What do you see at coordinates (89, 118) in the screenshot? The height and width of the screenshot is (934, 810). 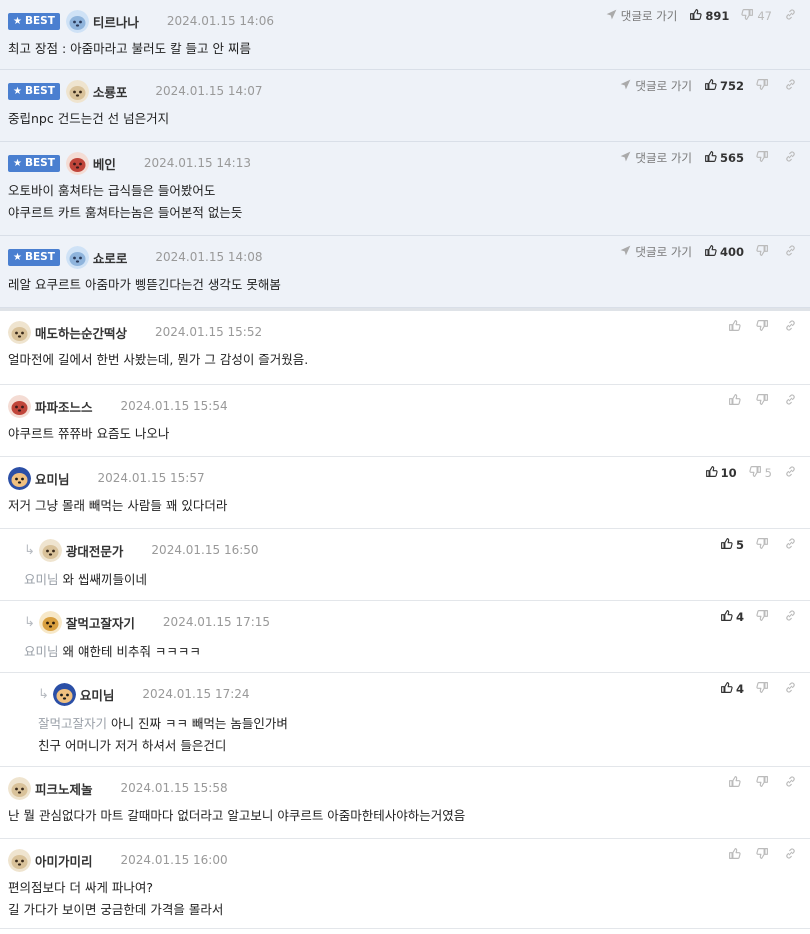 I see `comment-text: 중립npc 건드는건 선 넘은거지` at bounding box center [89, 118].